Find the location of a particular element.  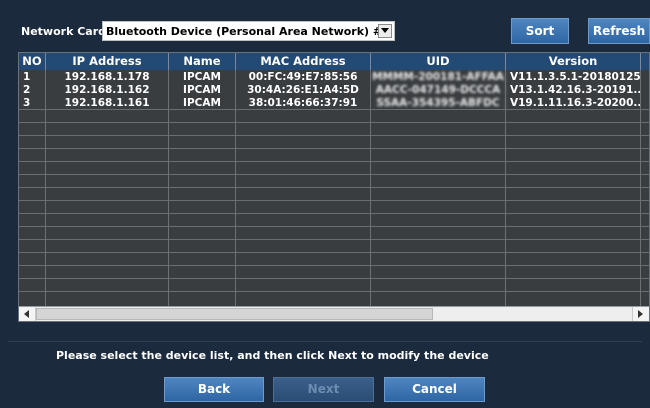

column-header-mac: MAC Address is located at coordinates (303, 61).